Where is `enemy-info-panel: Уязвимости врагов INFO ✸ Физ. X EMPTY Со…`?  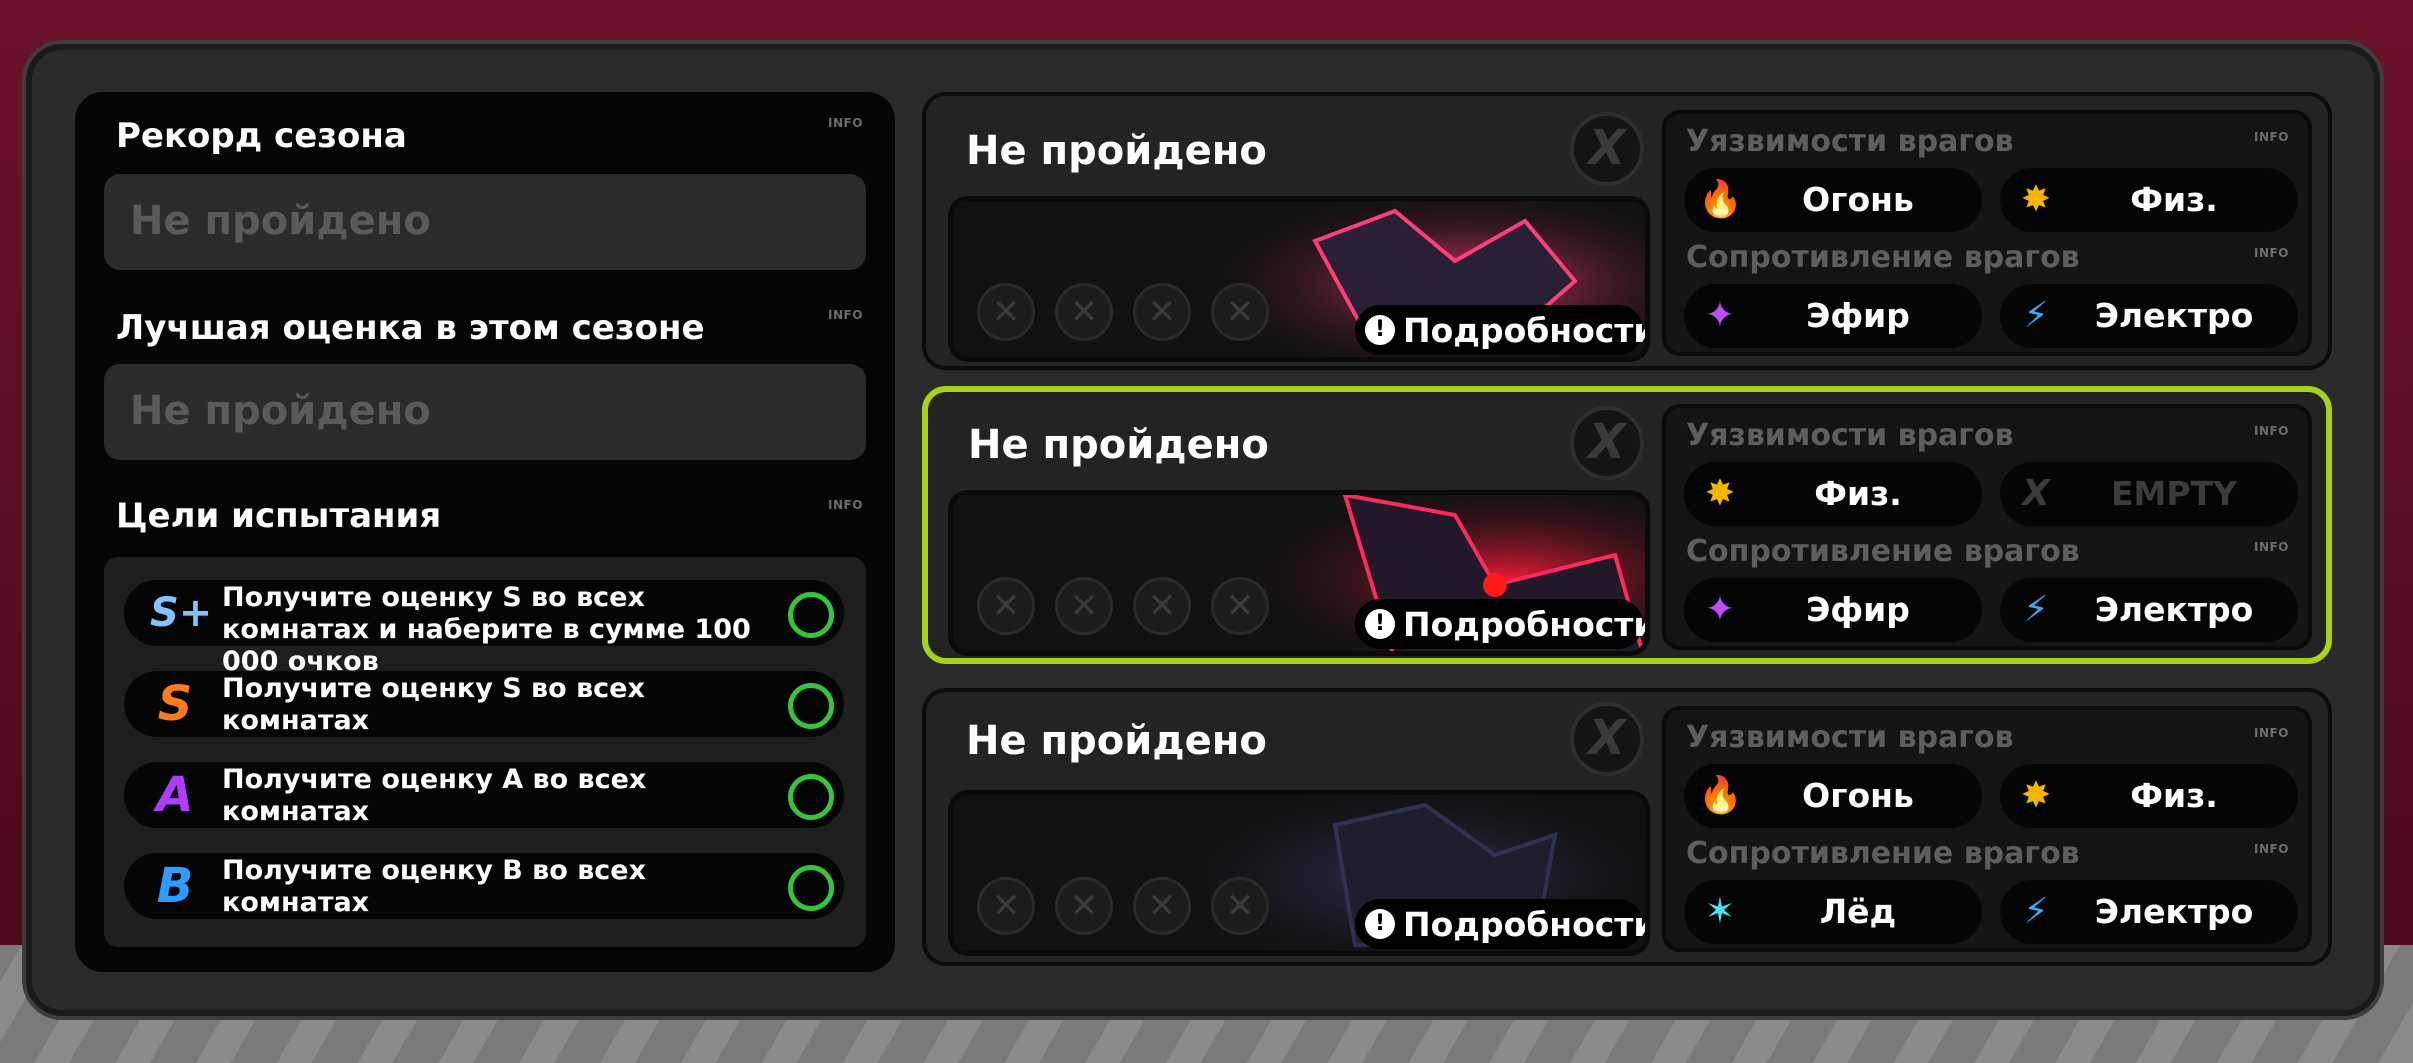
enemy-info-panel: Уязвимости врагов INFO ✸ Физ. X EMPTY Со… is located at coordinates (1987, 527).